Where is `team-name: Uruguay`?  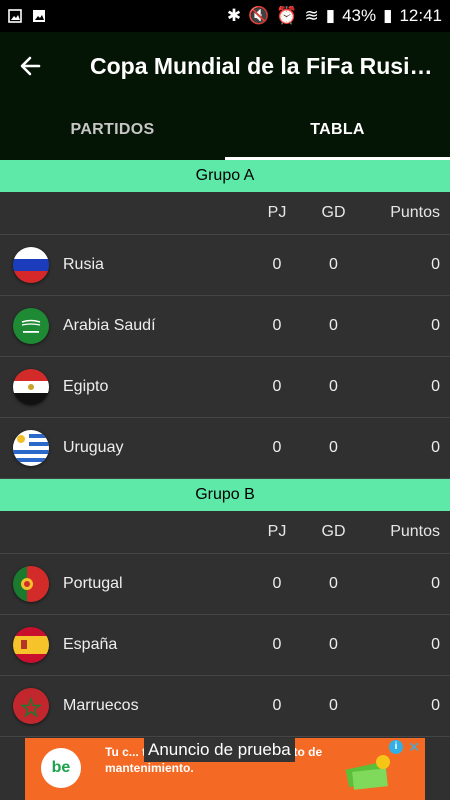 team-name: Uruguay is located at coordinates (93, 447).